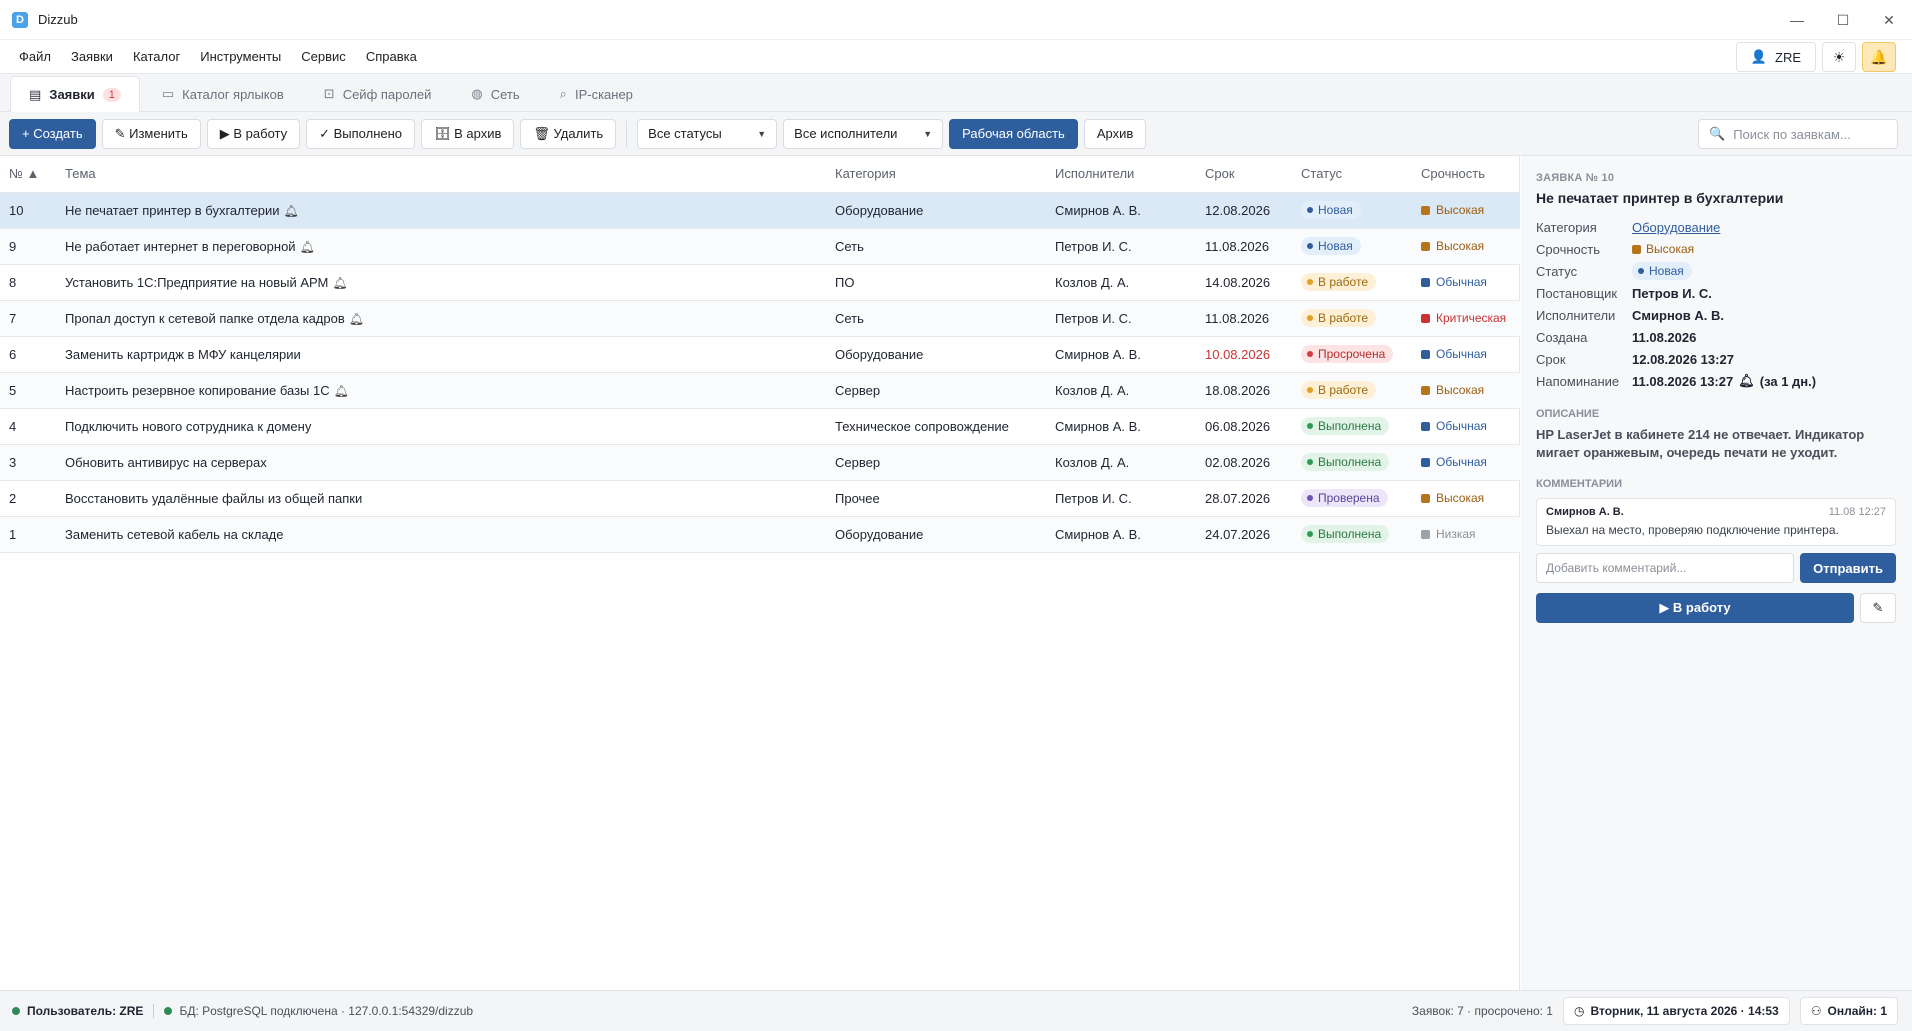 The width and height of the screenshot is (1912, 1031). What do you see at coordinates (1454, 354) in the screenshot?
I see `urgency-badge: Обычная` at bounding box center [1454, 354].